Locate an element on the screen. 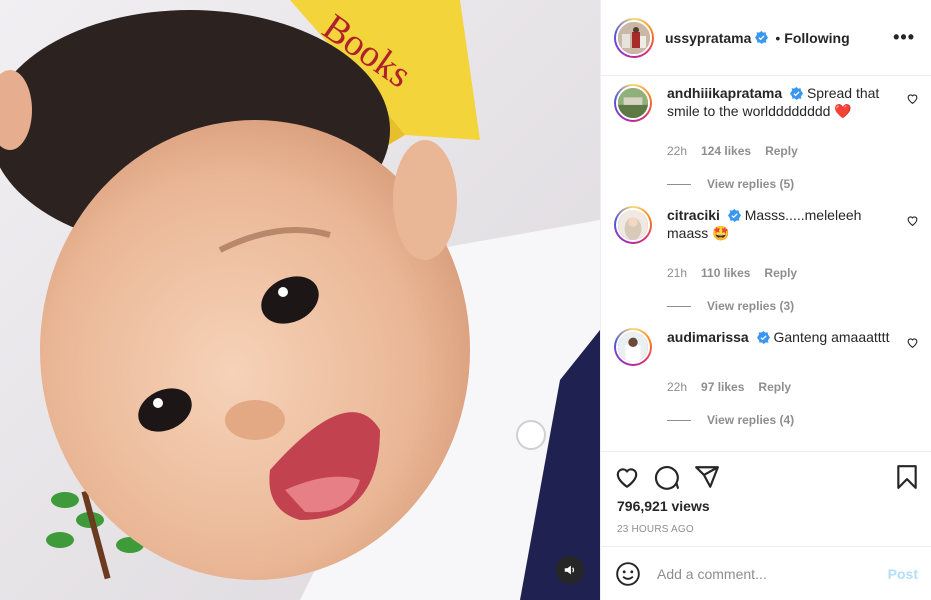  sound-icon is located at coordinates (569, 570).